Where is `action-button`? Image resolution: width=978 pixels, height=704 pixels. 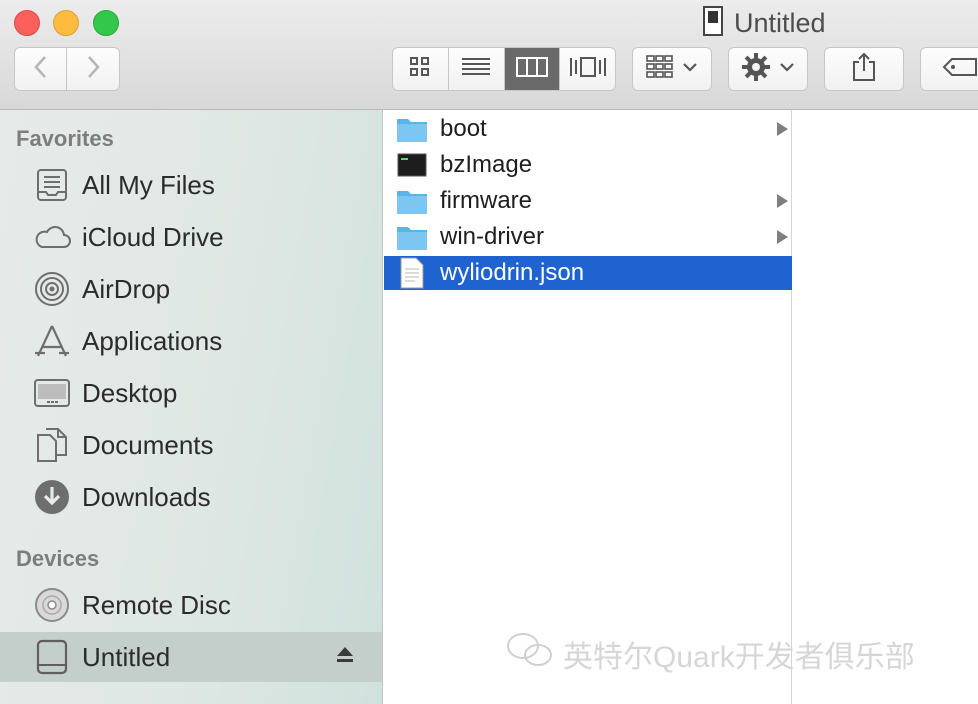
action-button is located at coordinates (768, 69).